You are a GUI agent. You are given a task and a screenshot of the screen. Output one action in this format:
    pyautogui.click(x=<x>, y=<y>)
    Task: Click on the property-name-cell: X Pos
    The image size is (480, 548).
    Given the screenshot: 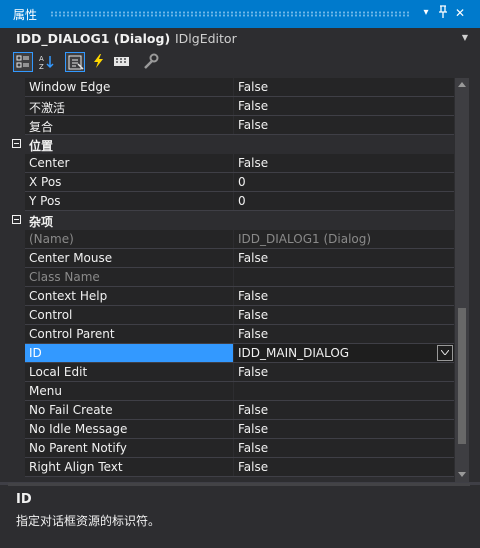 What is the action you would take?
    pyautogui.click(x=129, y=182)
    